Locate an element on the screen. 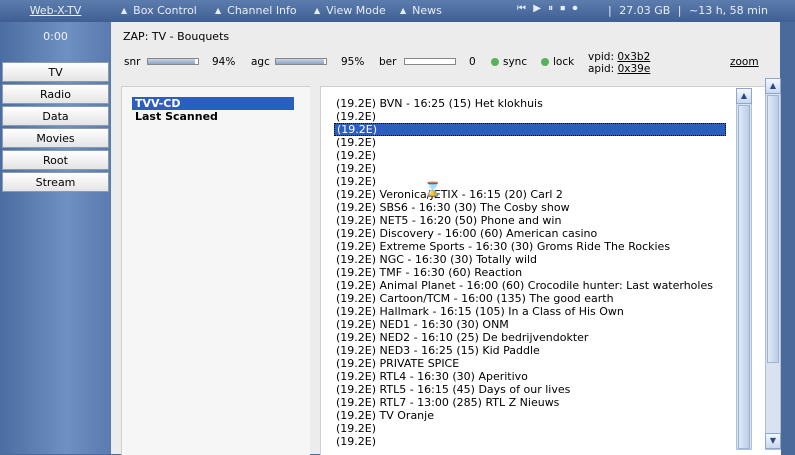 The width and height of the screenshot is (795, 455). zoom-link: zoom is located at coordinates (744, 62).